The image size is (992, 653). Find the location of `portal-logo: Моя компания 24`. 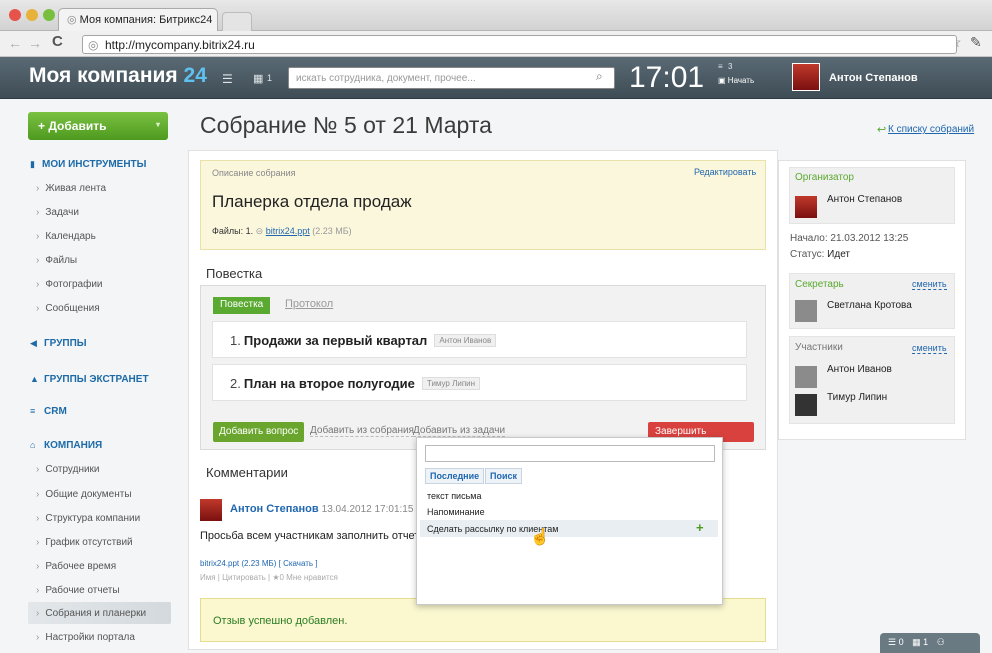

portal-logo: Моя компания 24 is located at coordinates (118, 76).